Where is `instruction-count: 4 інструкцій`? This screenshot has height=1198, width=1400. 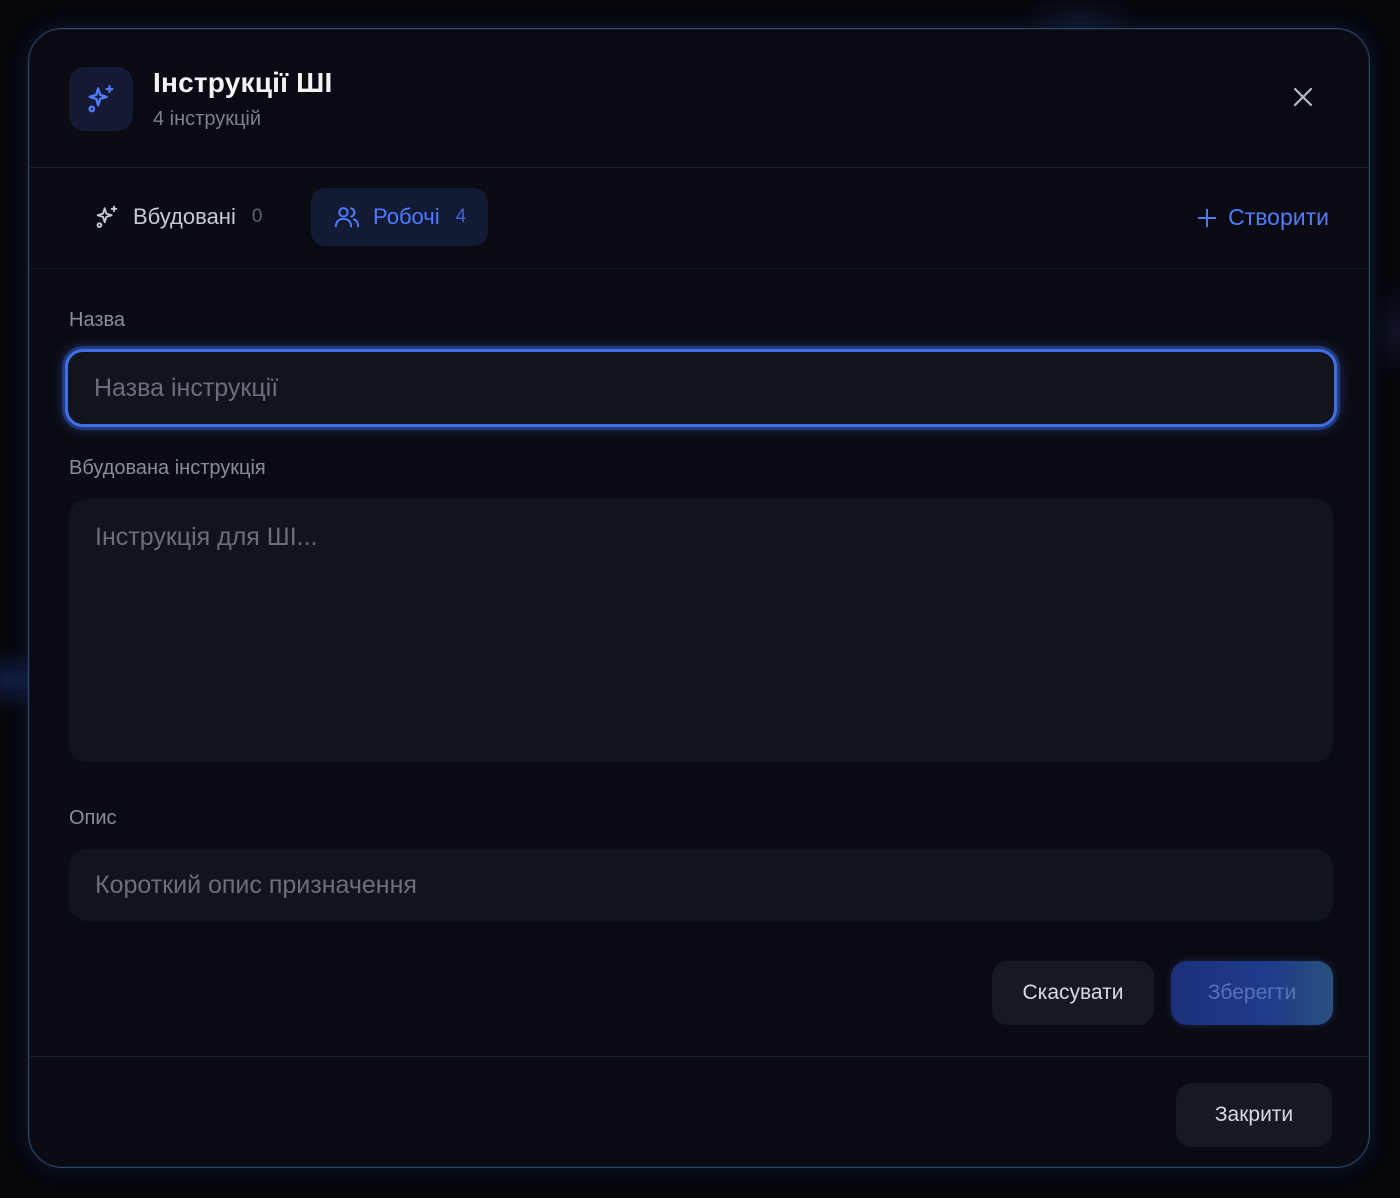
instruction-count: 4 інструкцій is located at coordinates (207, 119).